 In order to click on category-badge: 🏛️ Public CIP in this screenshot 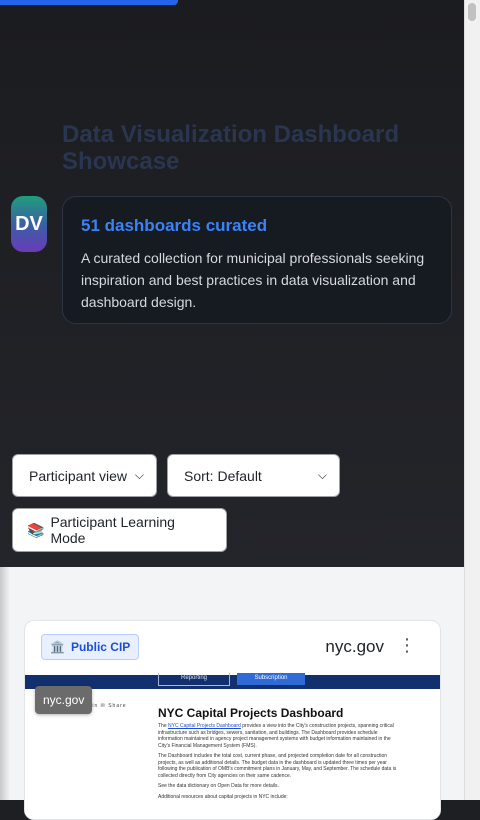, I will do `click(90, 647)`.